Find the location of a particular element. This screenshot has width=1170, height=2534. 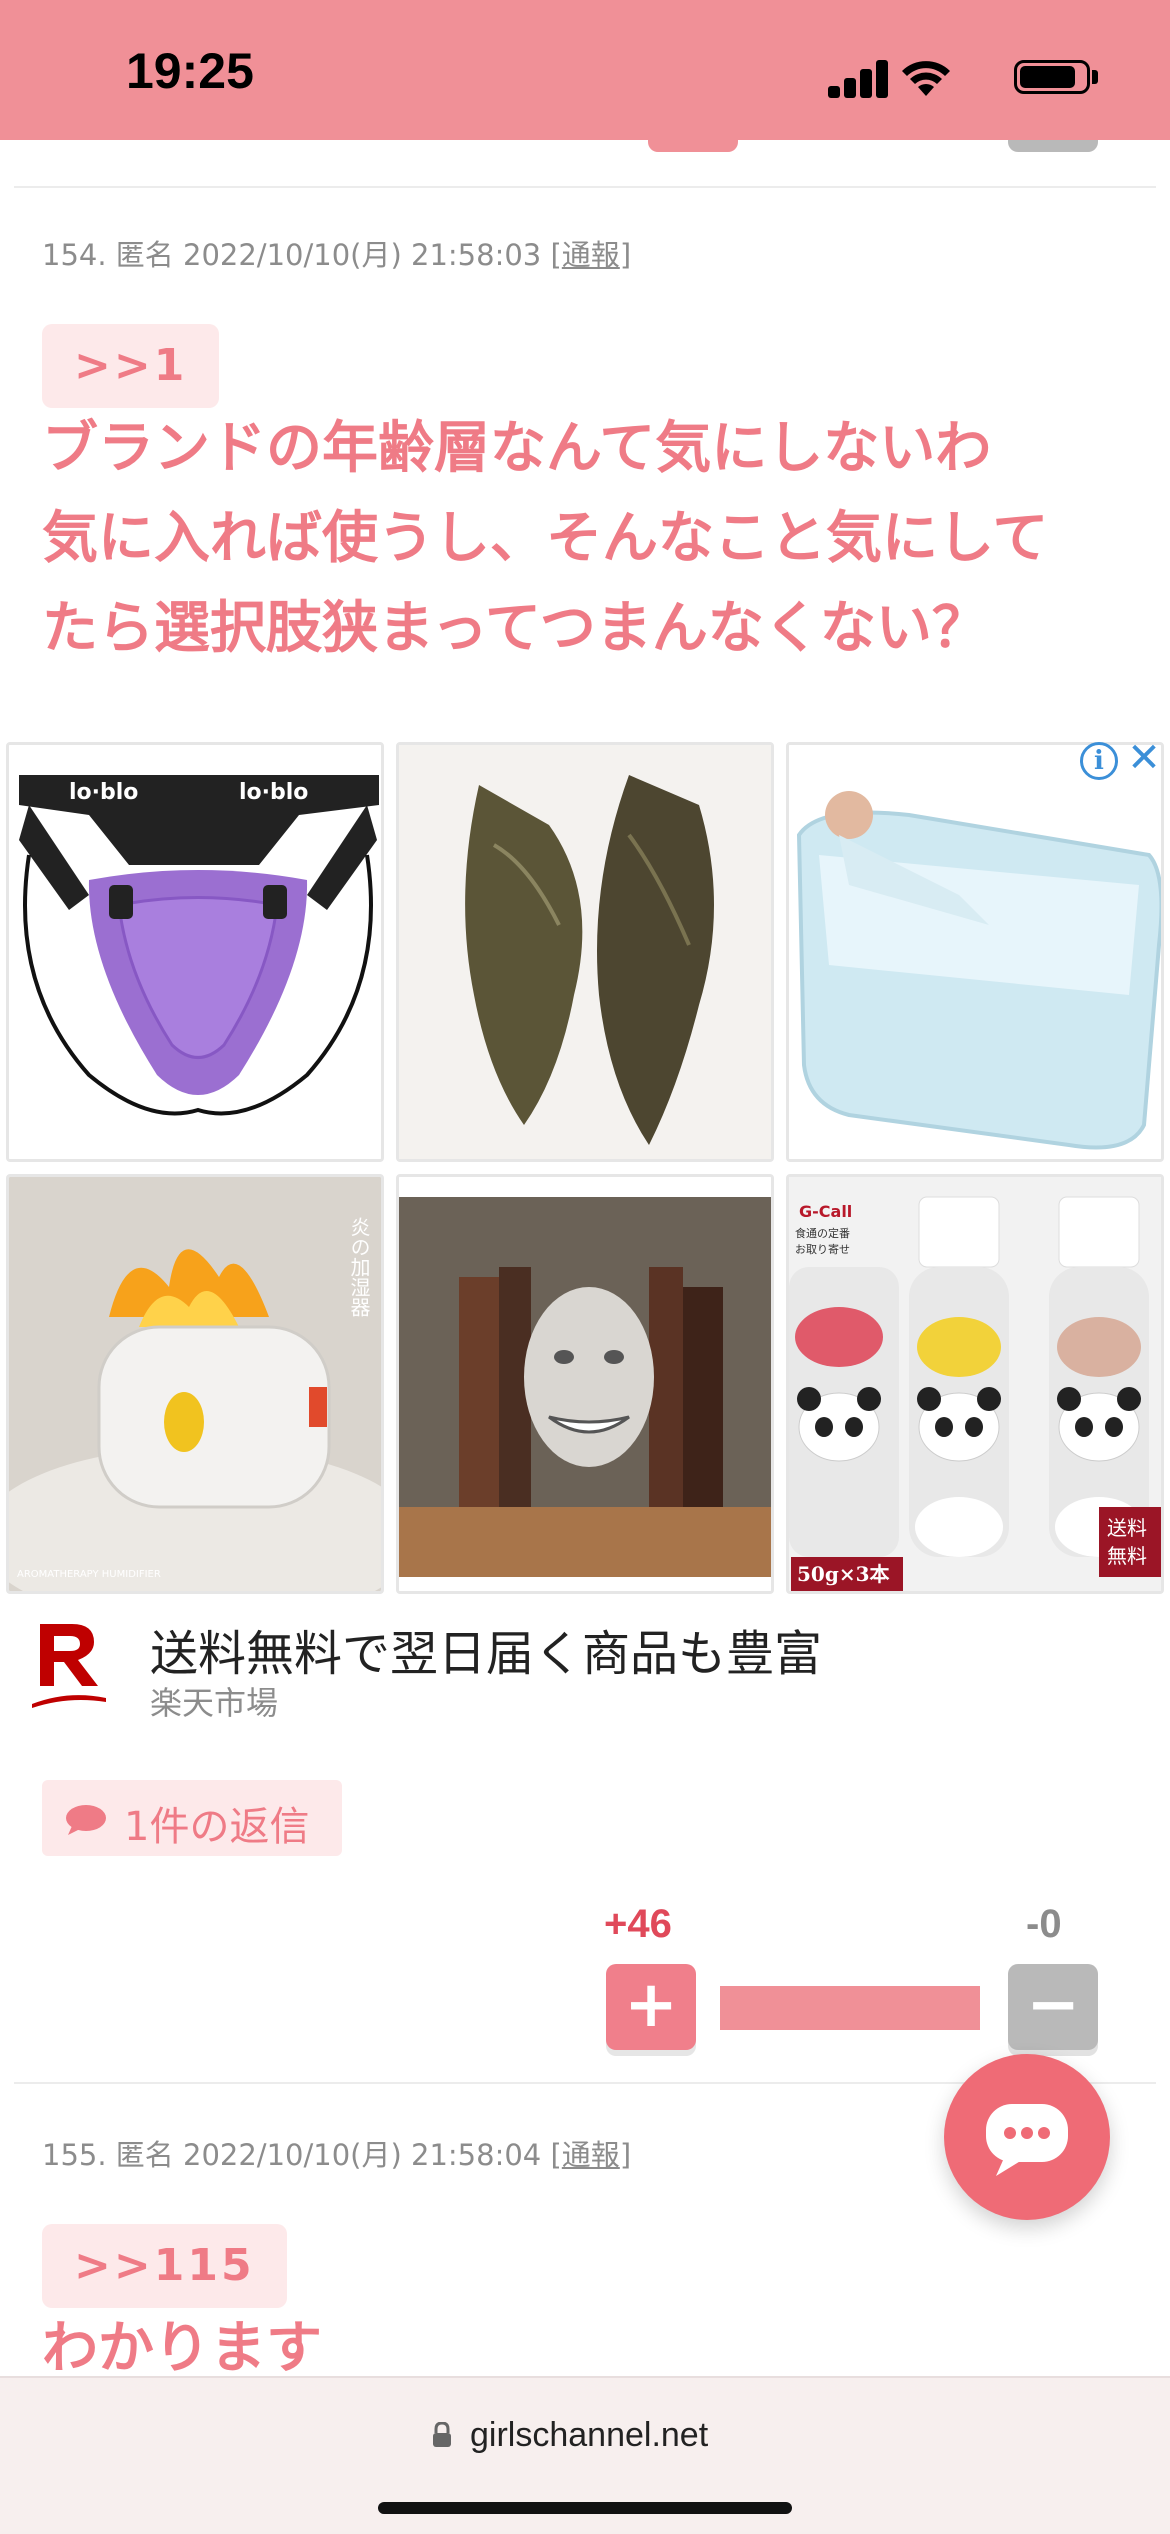

ad-image-water-bugs is located at coordinates (585, 952).